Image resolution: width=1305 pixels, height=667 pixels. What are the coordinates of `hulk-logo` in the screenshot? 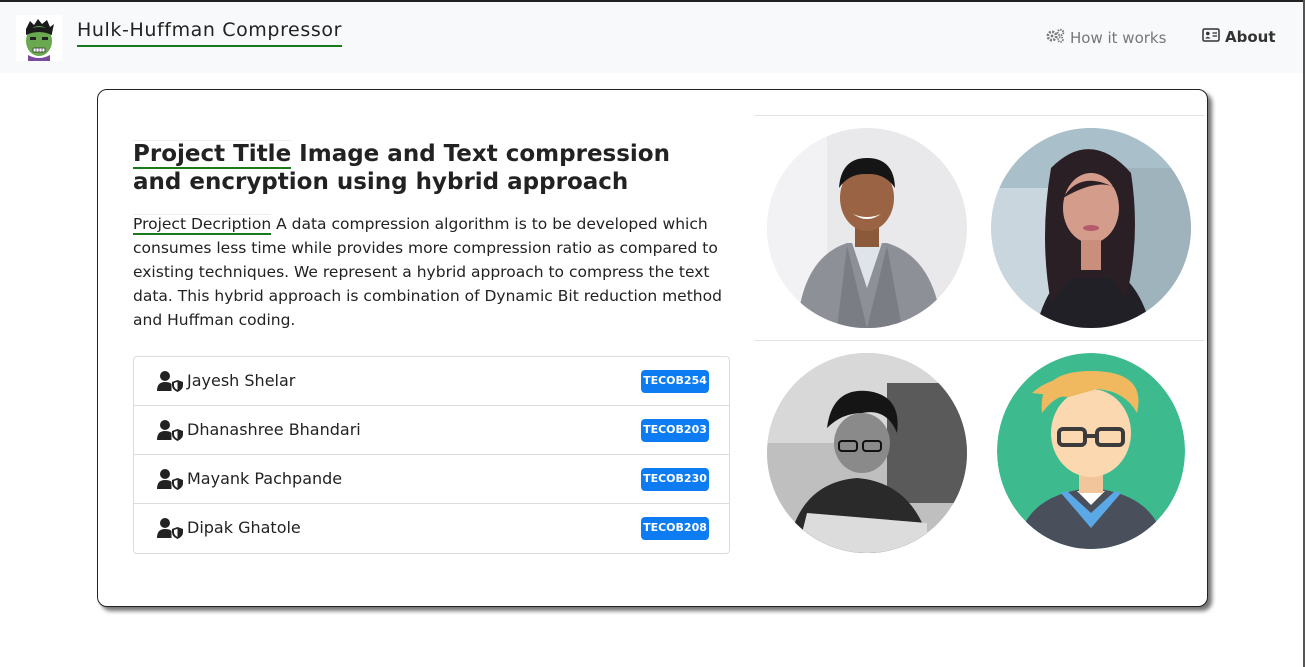 It's located at (39, 38).